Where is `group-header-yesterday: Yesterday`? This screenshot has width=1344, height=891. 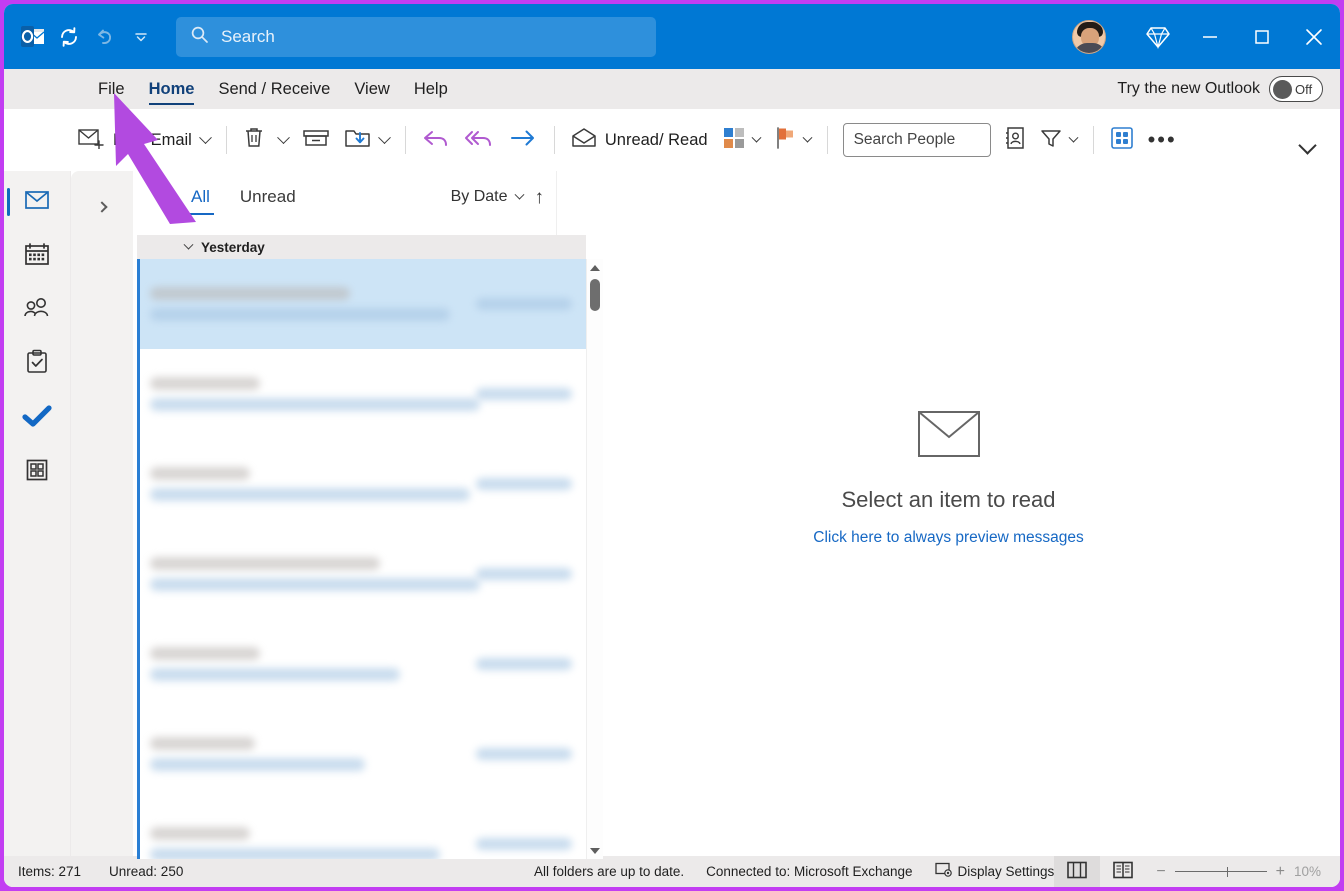
group-header-yesterday: Yesterday is located at coordinates (361, 247).